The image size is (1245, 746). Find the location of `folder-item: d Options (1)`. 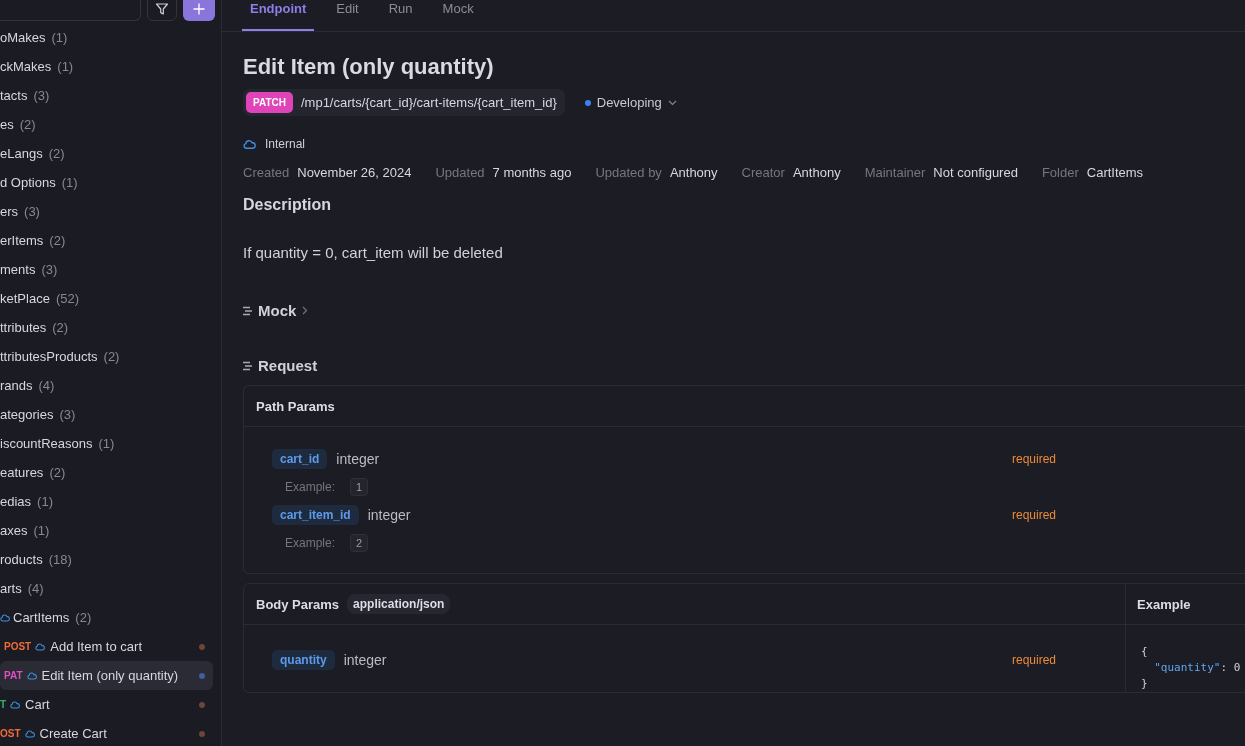

folder-item: d Options (1) is located at coordinates (106, 182).